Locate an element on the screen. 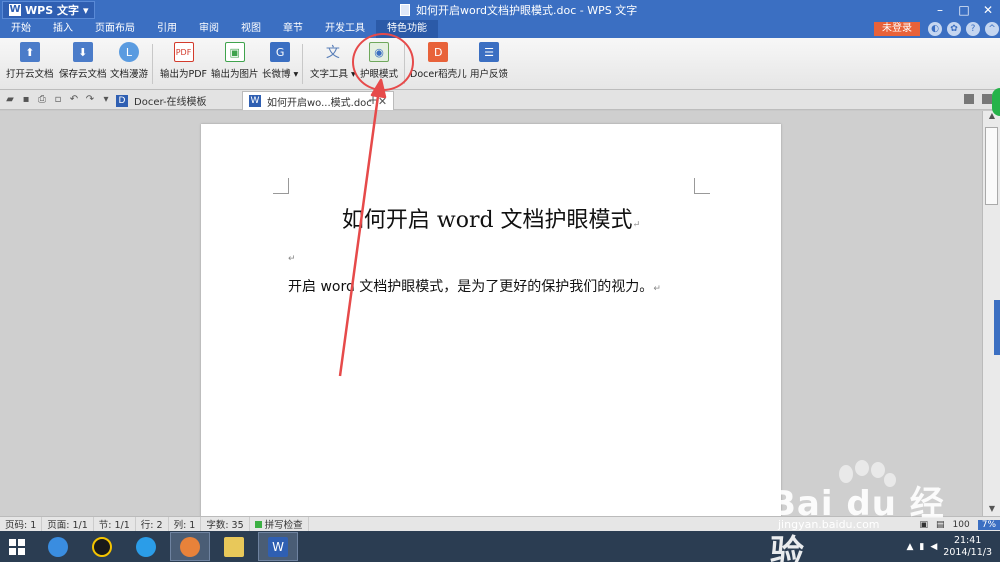 The width and height of the screenshot is (1000, 562). menu-right-icons: ◐ ✿ ? ^ is located at coordinates (963, 29).